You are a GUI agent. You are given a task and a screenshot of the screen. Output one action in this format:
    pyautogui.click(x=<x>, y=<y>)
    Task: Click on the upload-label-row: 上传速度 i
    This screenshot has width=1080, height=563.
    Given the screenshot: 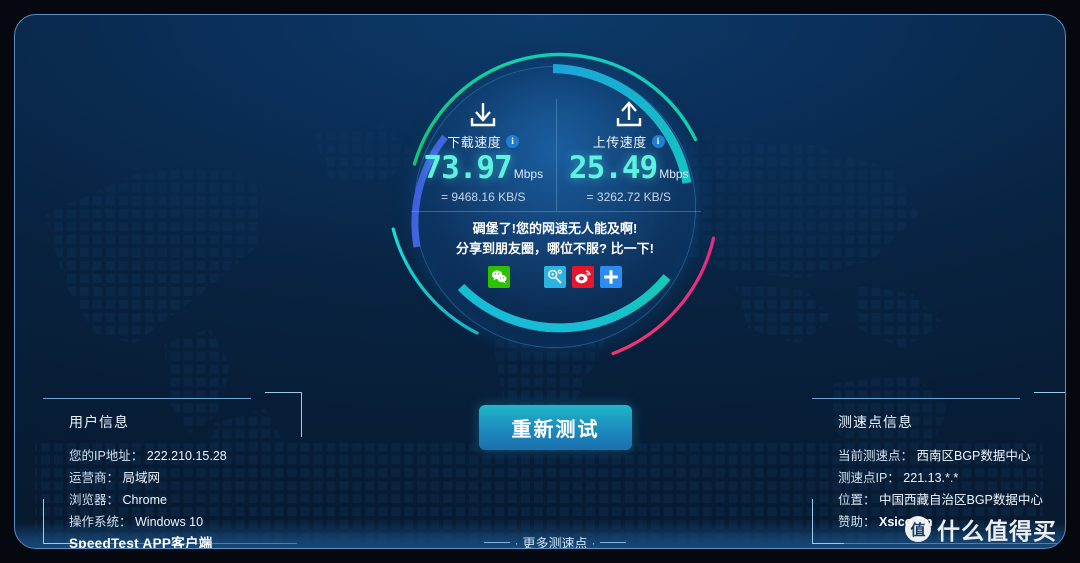 What is the action you would take?
    pyautogui.click(x=629, y=141)
    